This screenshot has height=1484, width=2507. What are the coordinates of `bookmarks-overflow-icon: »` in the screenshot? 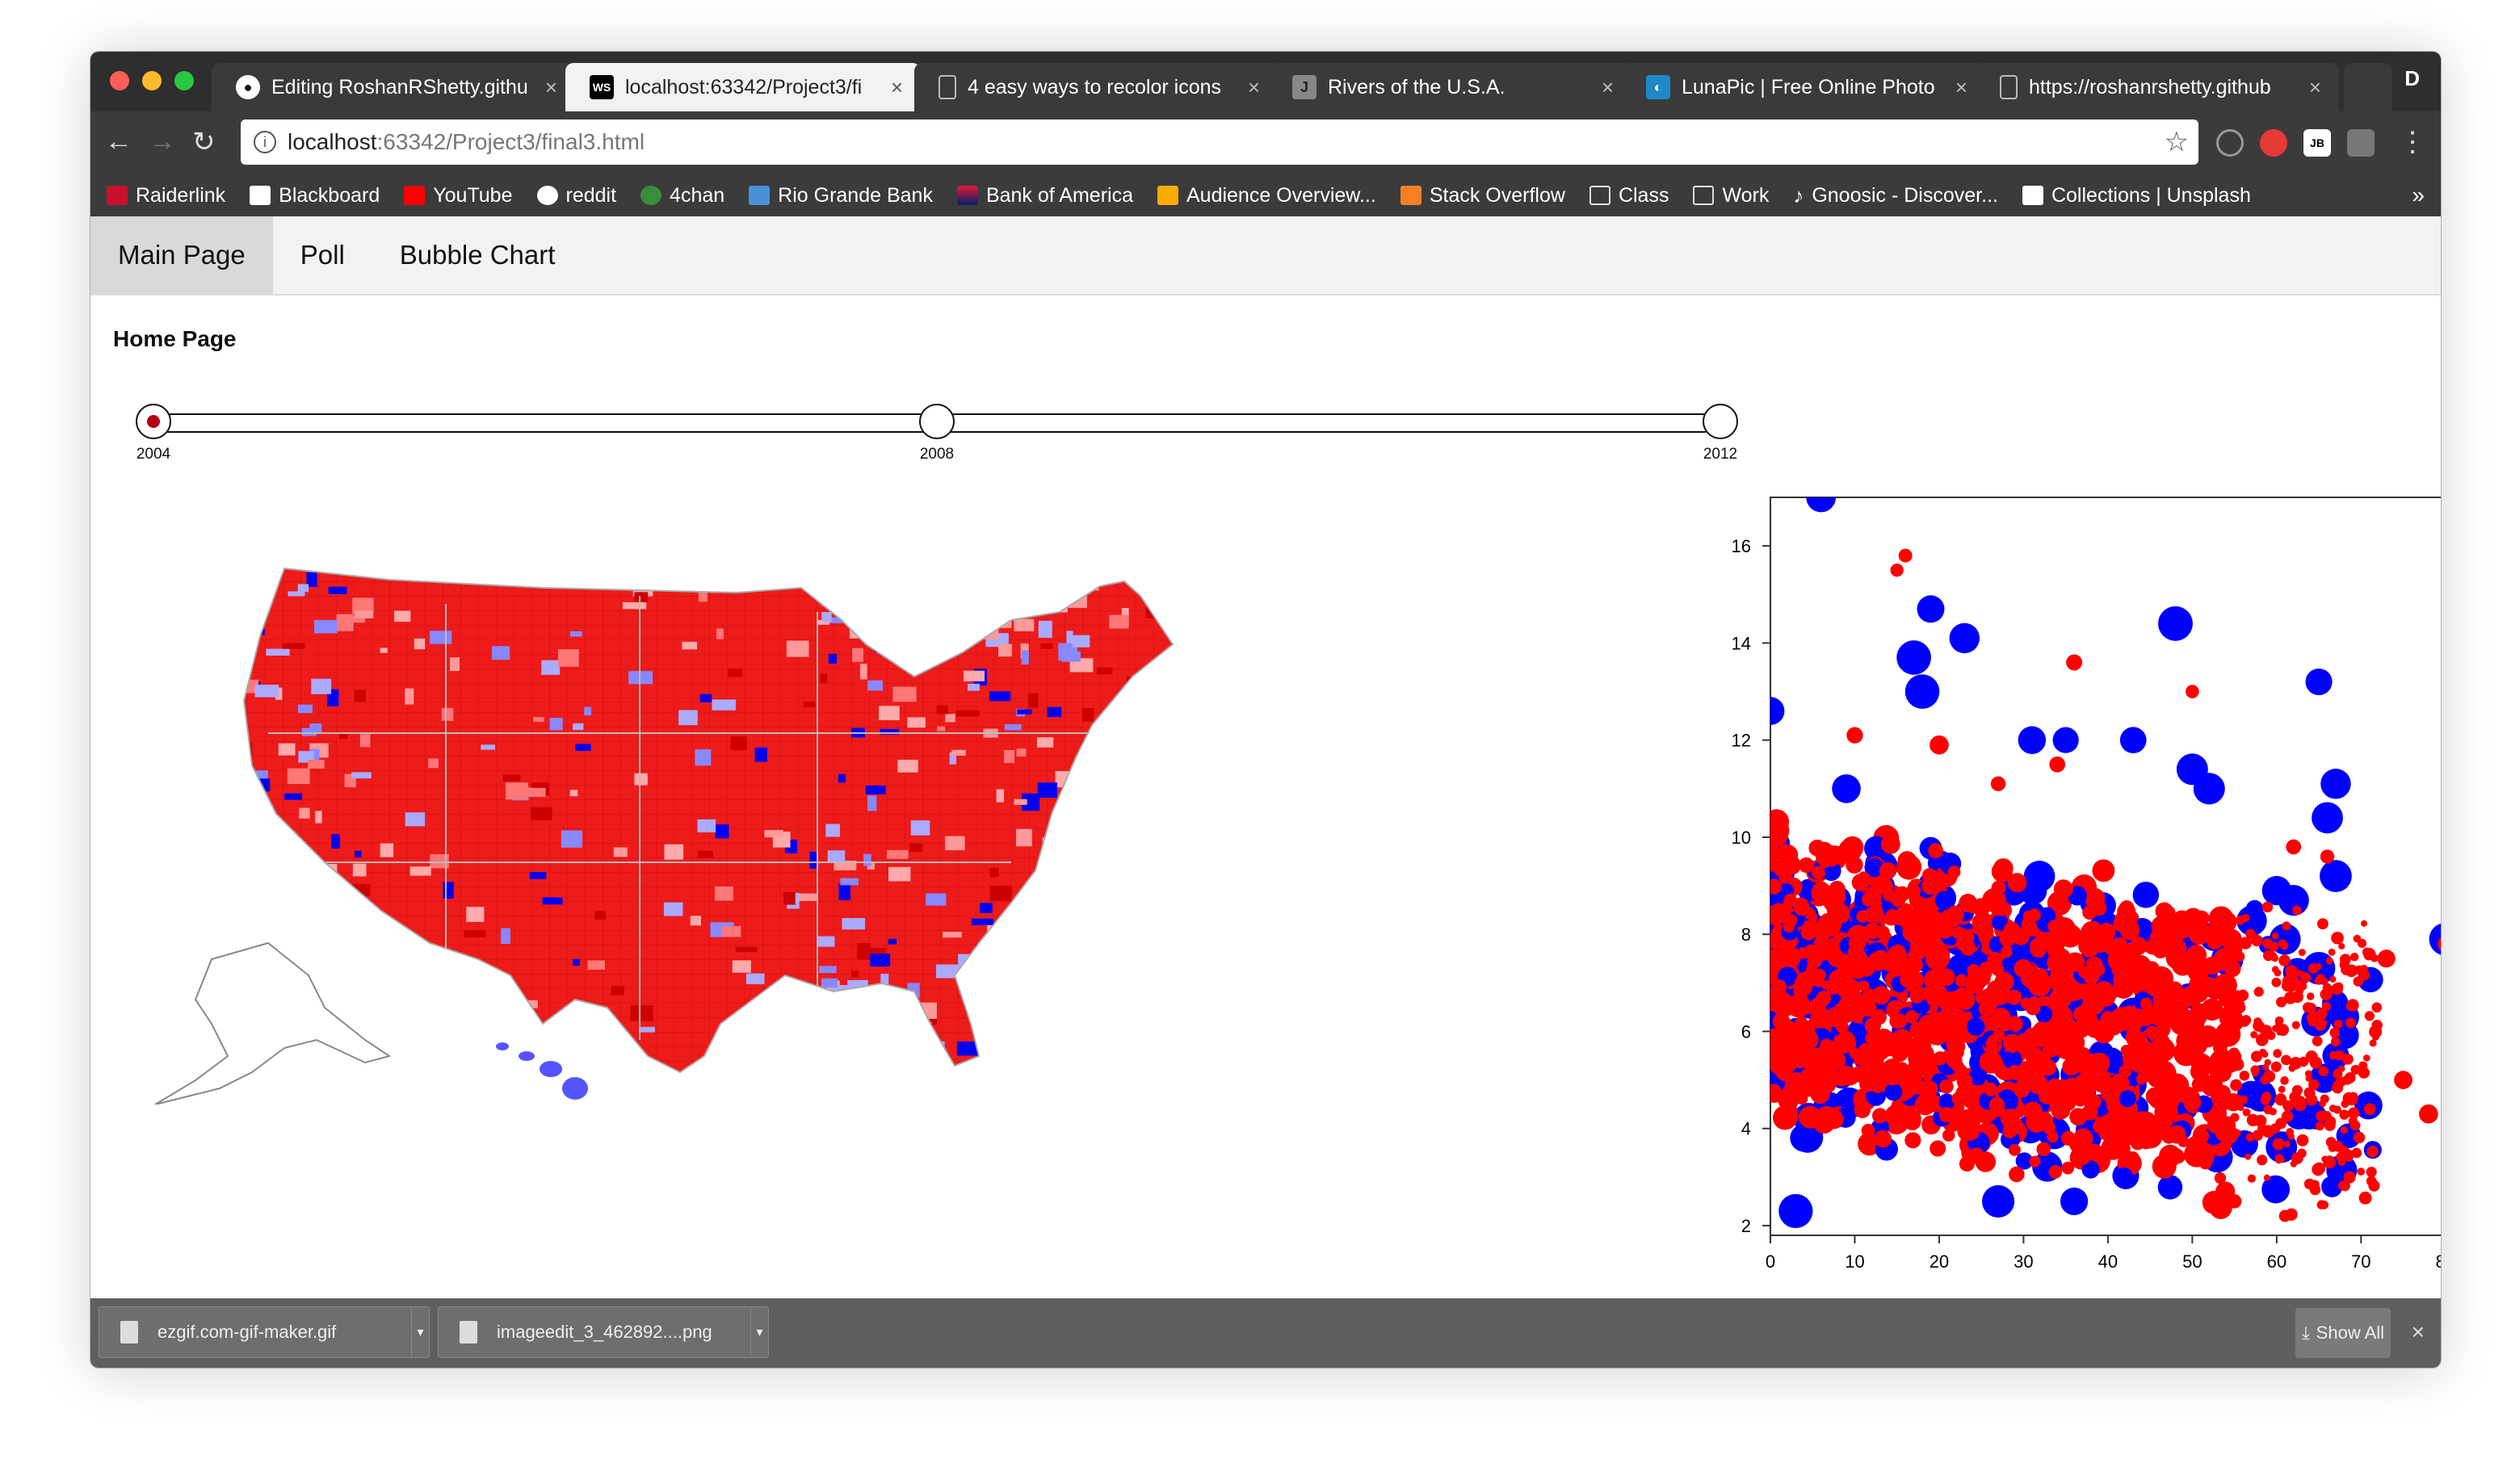 It's located at (2418, 195).